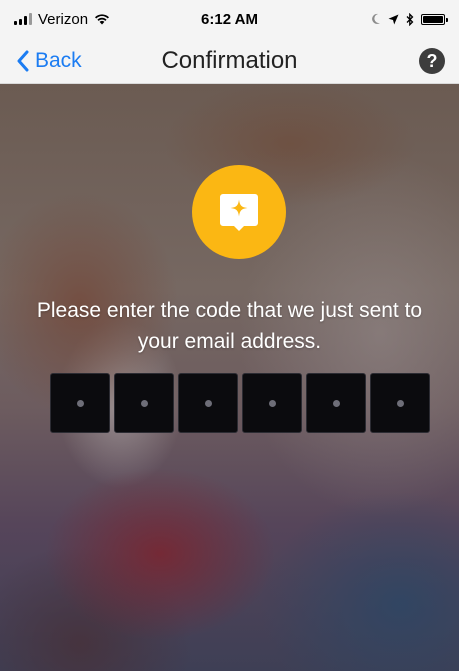  I want to click on bluetooth-icon, so click(410, 19).